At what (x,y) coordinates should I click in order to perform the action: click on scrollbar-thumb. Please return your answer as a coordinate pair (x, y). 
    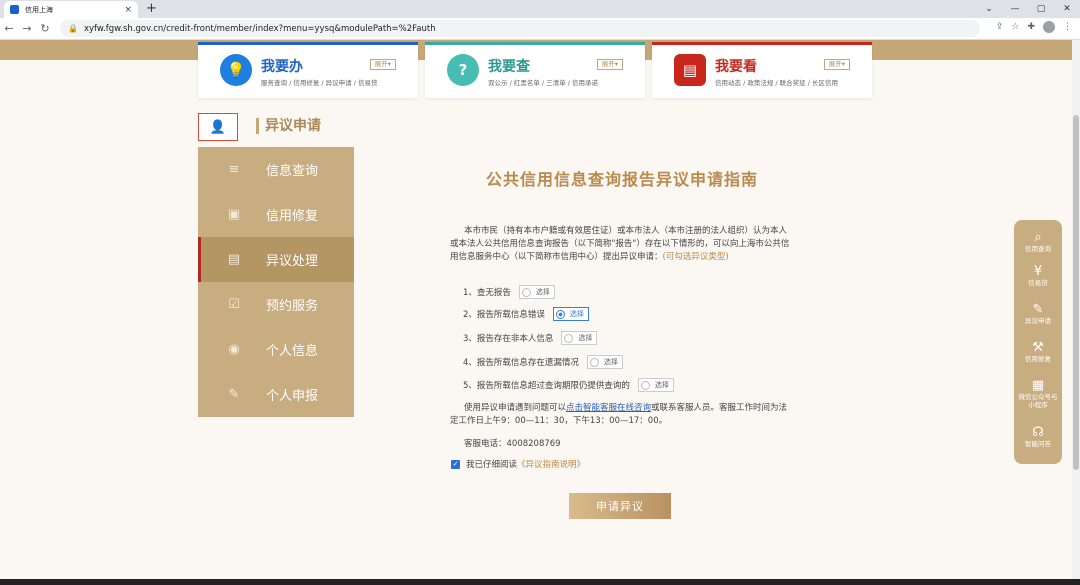
    Looking at the image, I should click on (1076, 292).